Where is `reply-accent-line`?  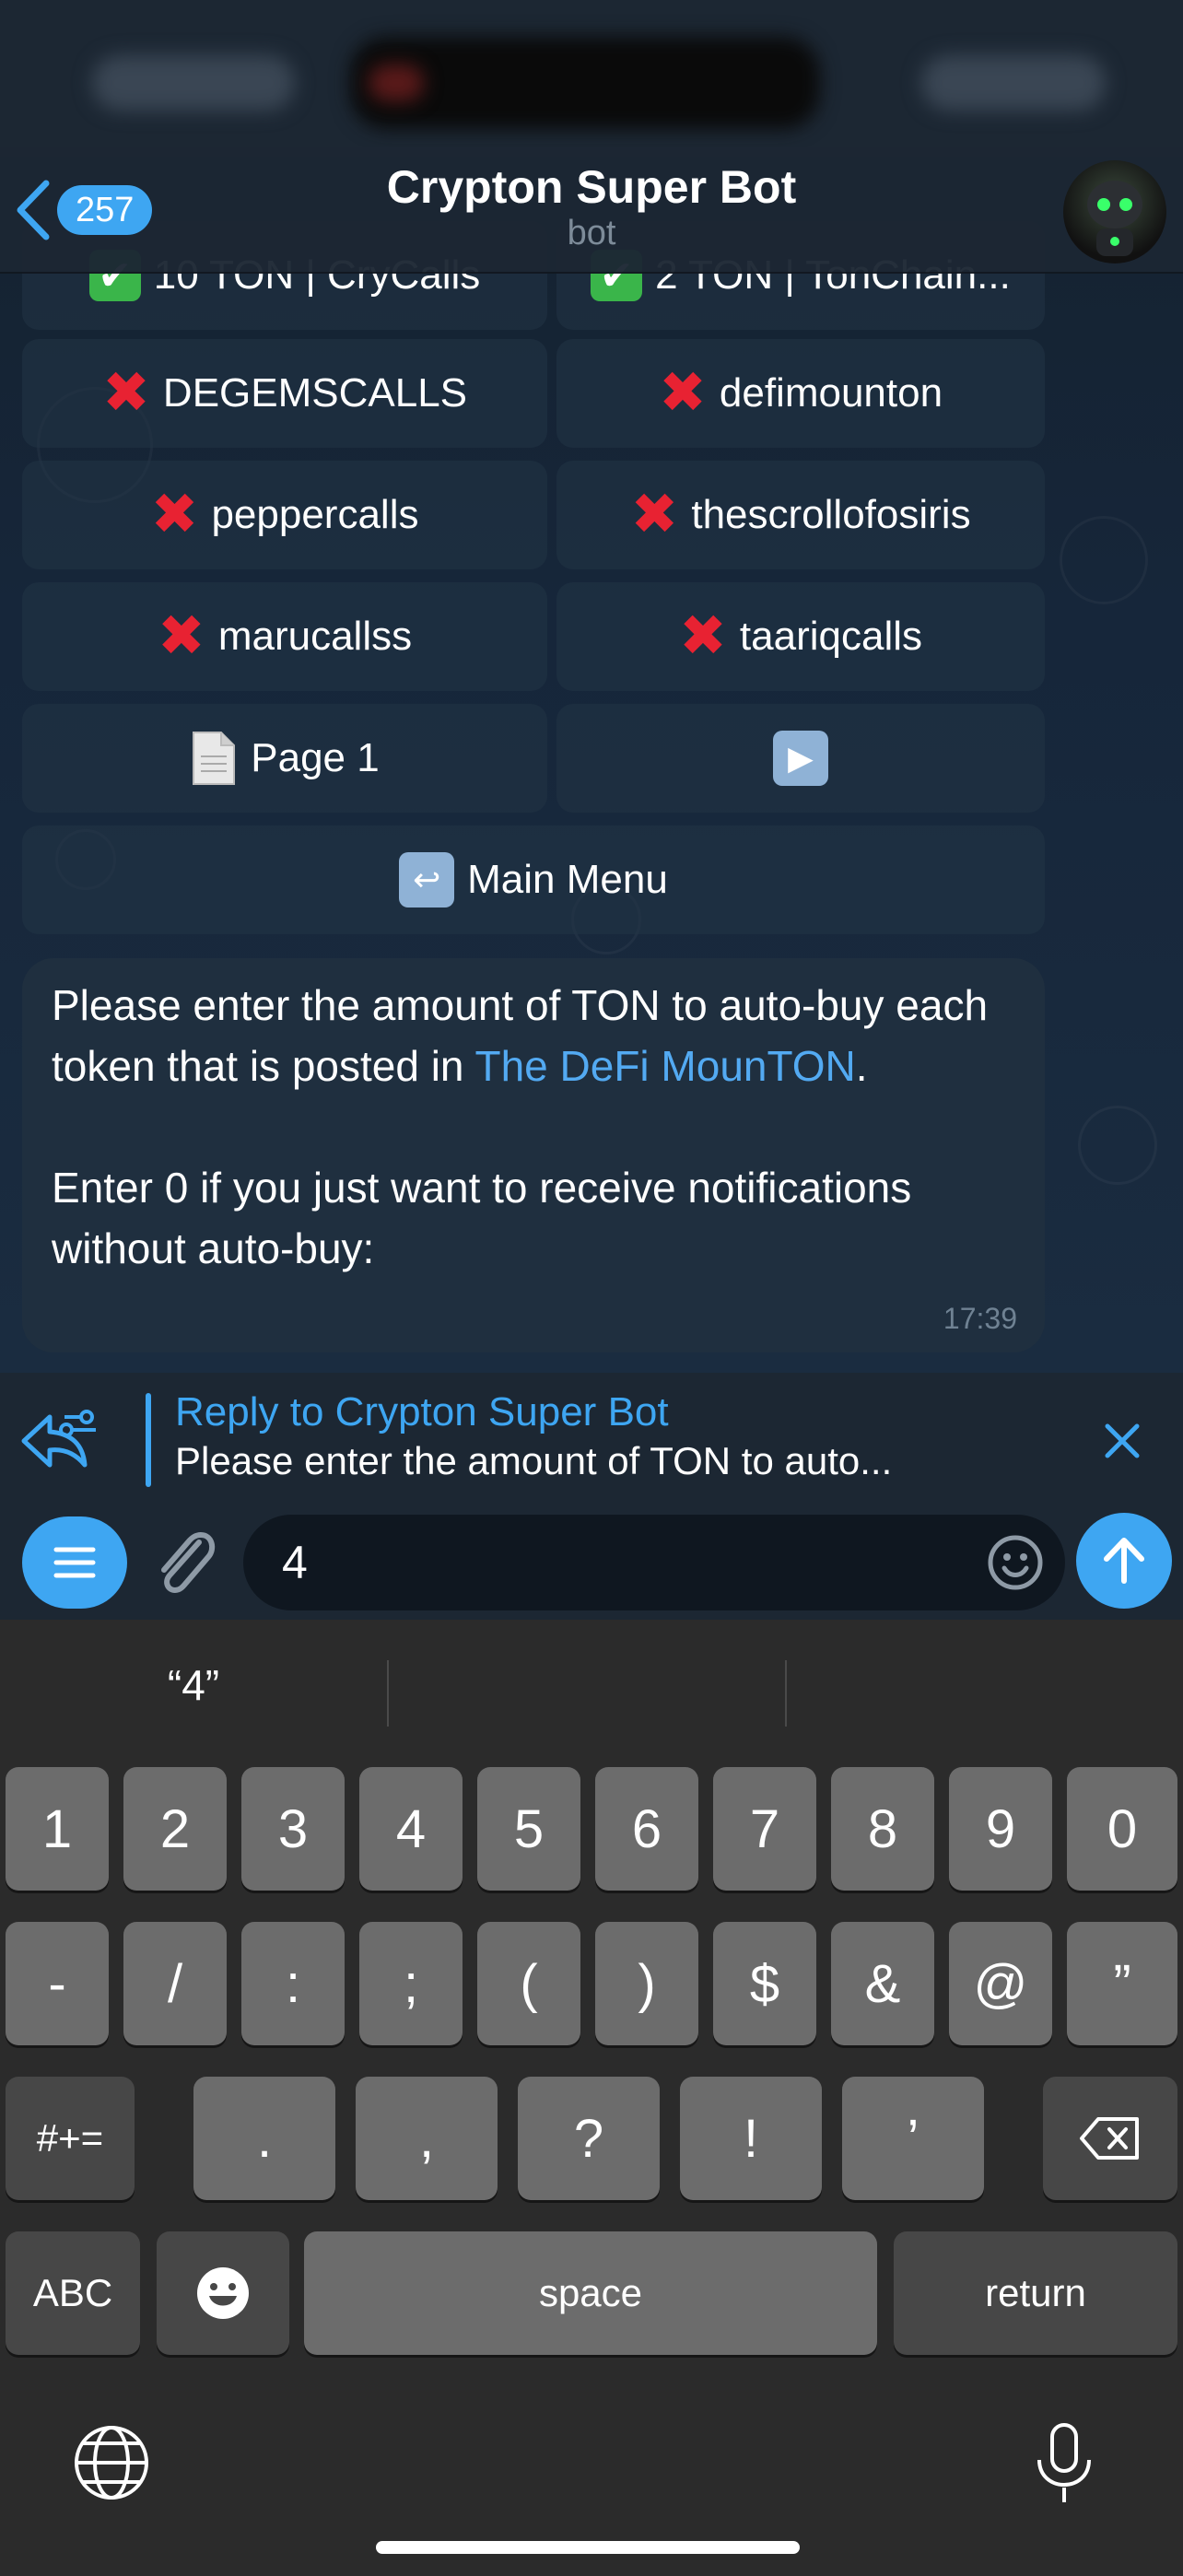 reply-accent-line is located at coordinates (148, 1440).